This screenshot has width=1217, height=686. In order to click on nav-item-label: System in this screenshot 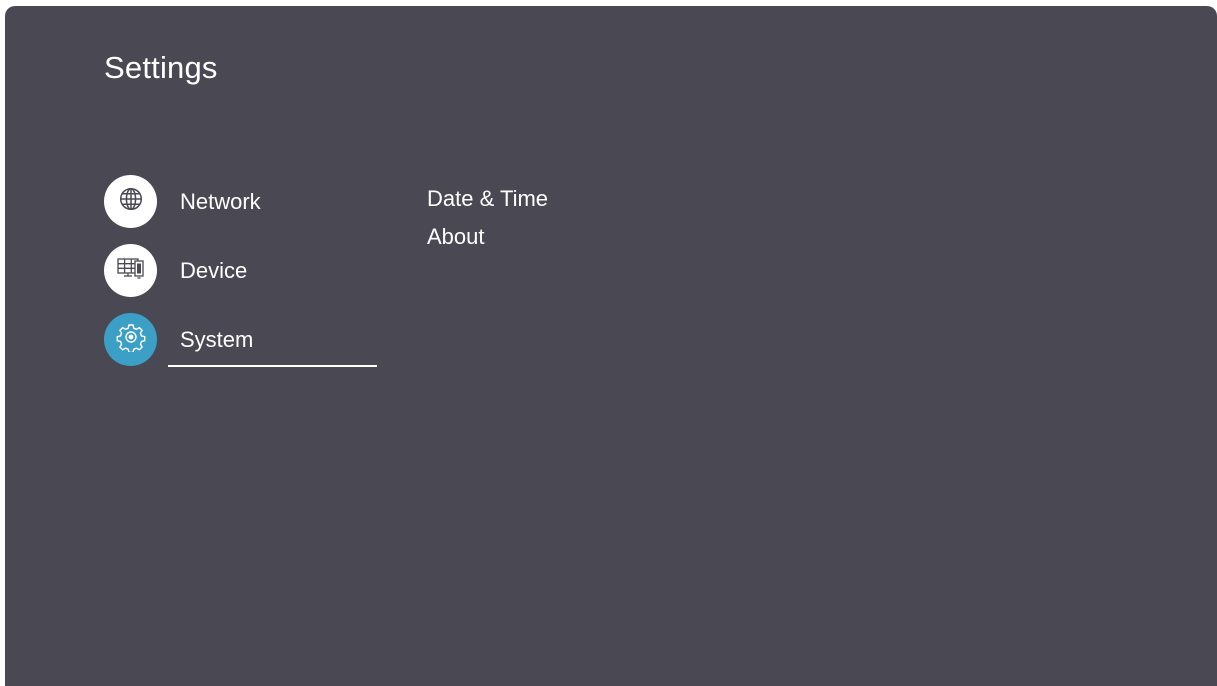, I will do `click(217, 339)`.